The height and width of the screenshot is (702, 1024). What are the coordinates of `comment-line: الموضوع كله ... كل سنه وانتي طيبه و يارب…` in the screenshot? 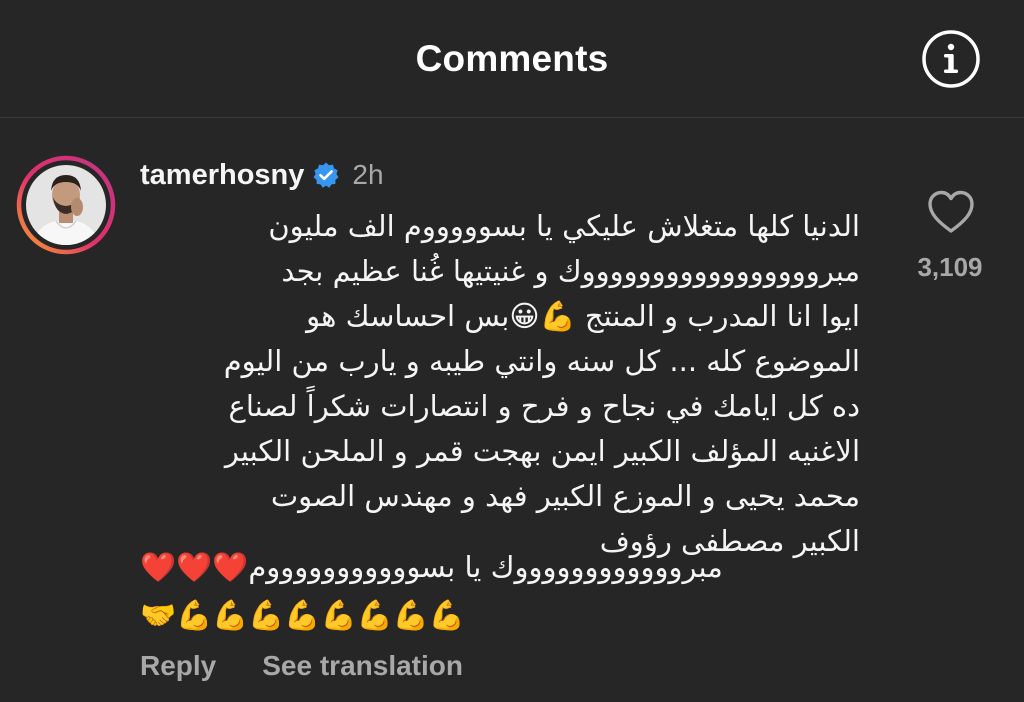 It's located at (541, 361).